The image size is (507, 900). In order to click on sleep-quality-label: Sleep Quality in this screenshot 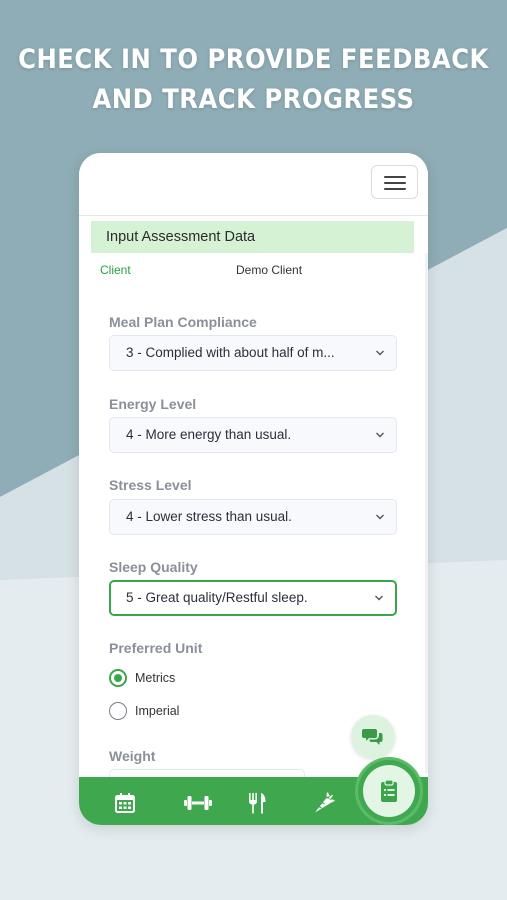, I will do `click(153, 567)`.